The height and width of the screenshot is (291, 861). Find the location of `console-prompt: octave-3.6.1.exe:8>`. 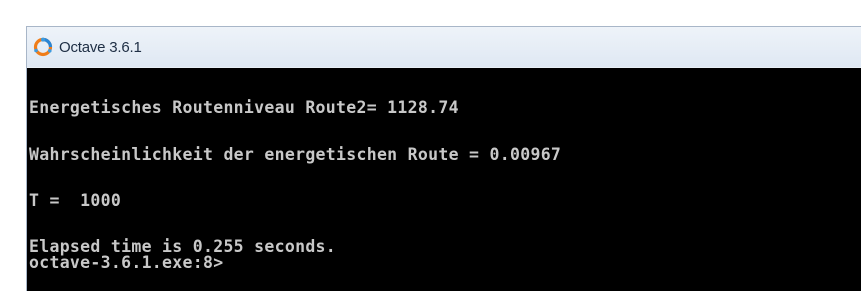

console-prompt: octave-3.6.1.exe:8> is located at coordinates (126, 263).